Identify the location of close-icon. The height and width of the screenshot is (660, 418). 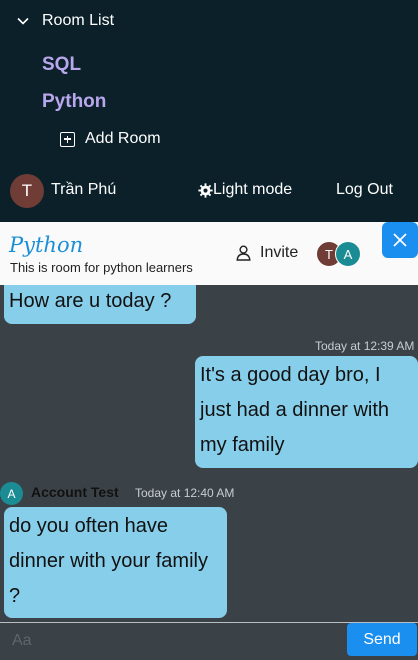
(400, 240).